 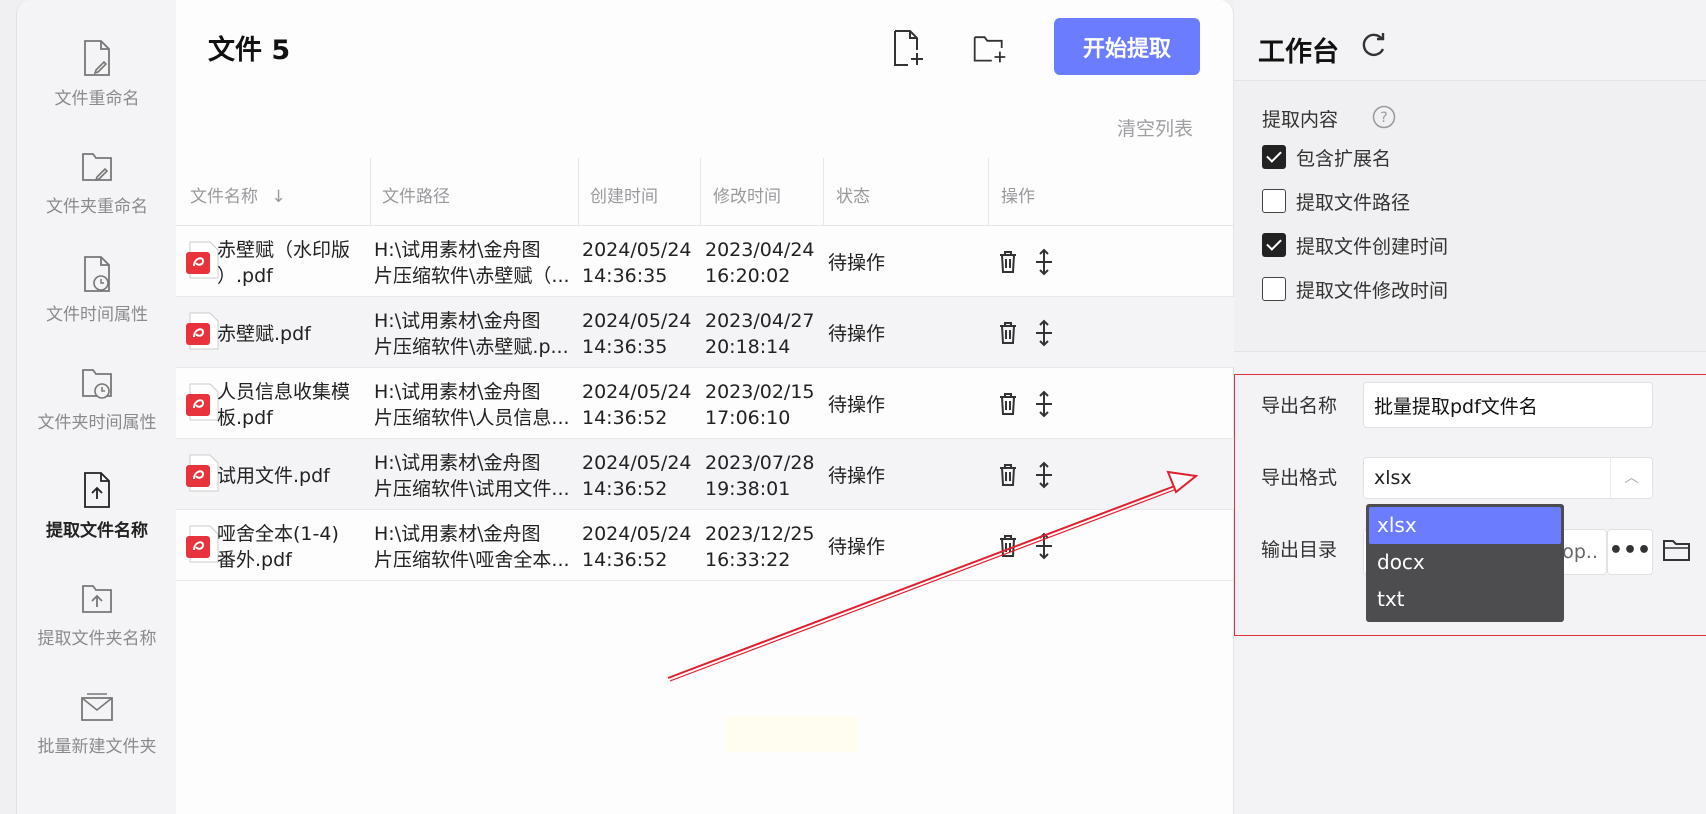 I want to click on output-dir-value: op.., so click(x=1580, y=552).